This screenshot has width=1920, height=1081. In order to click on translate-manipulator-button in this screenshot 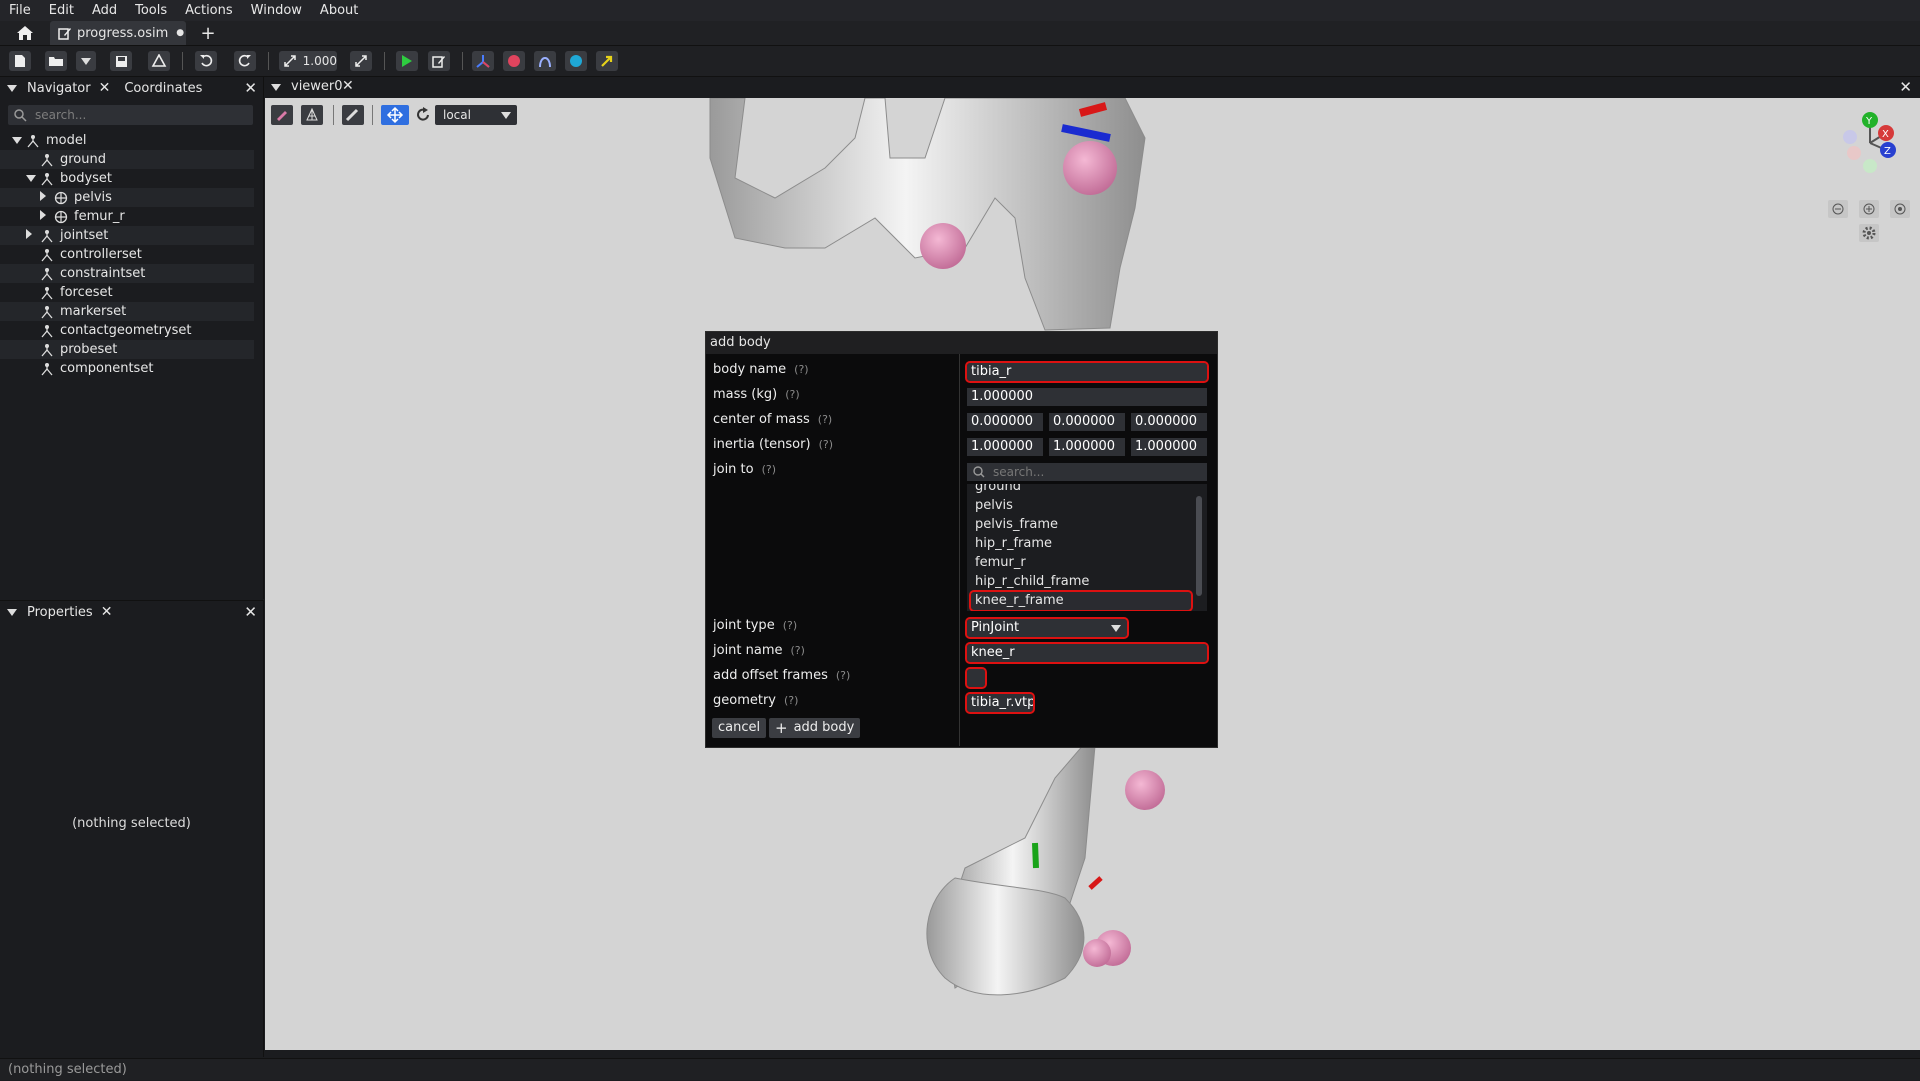, I will do `click(395, 115)`.